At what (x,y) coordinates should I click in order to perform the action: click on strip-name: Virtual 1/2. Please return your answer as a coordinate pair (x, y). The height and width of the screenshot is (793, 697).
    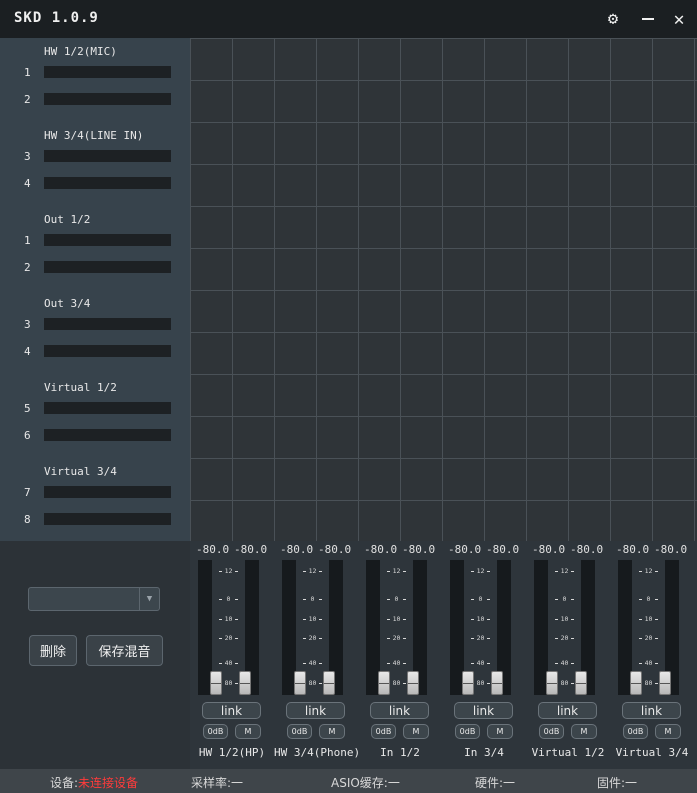
    Looking at the image, I should click on (568, 752).